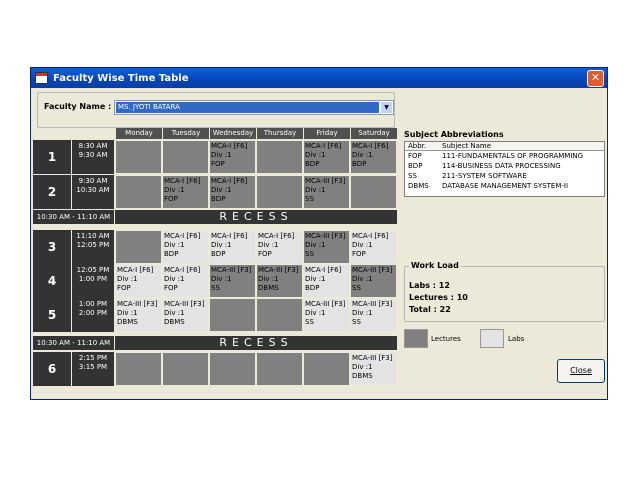 The image size is (638, 478). Describe the element at coordinates (429, 285) in the screenshot. I see `workload-labs: Labs : 12` at that location.